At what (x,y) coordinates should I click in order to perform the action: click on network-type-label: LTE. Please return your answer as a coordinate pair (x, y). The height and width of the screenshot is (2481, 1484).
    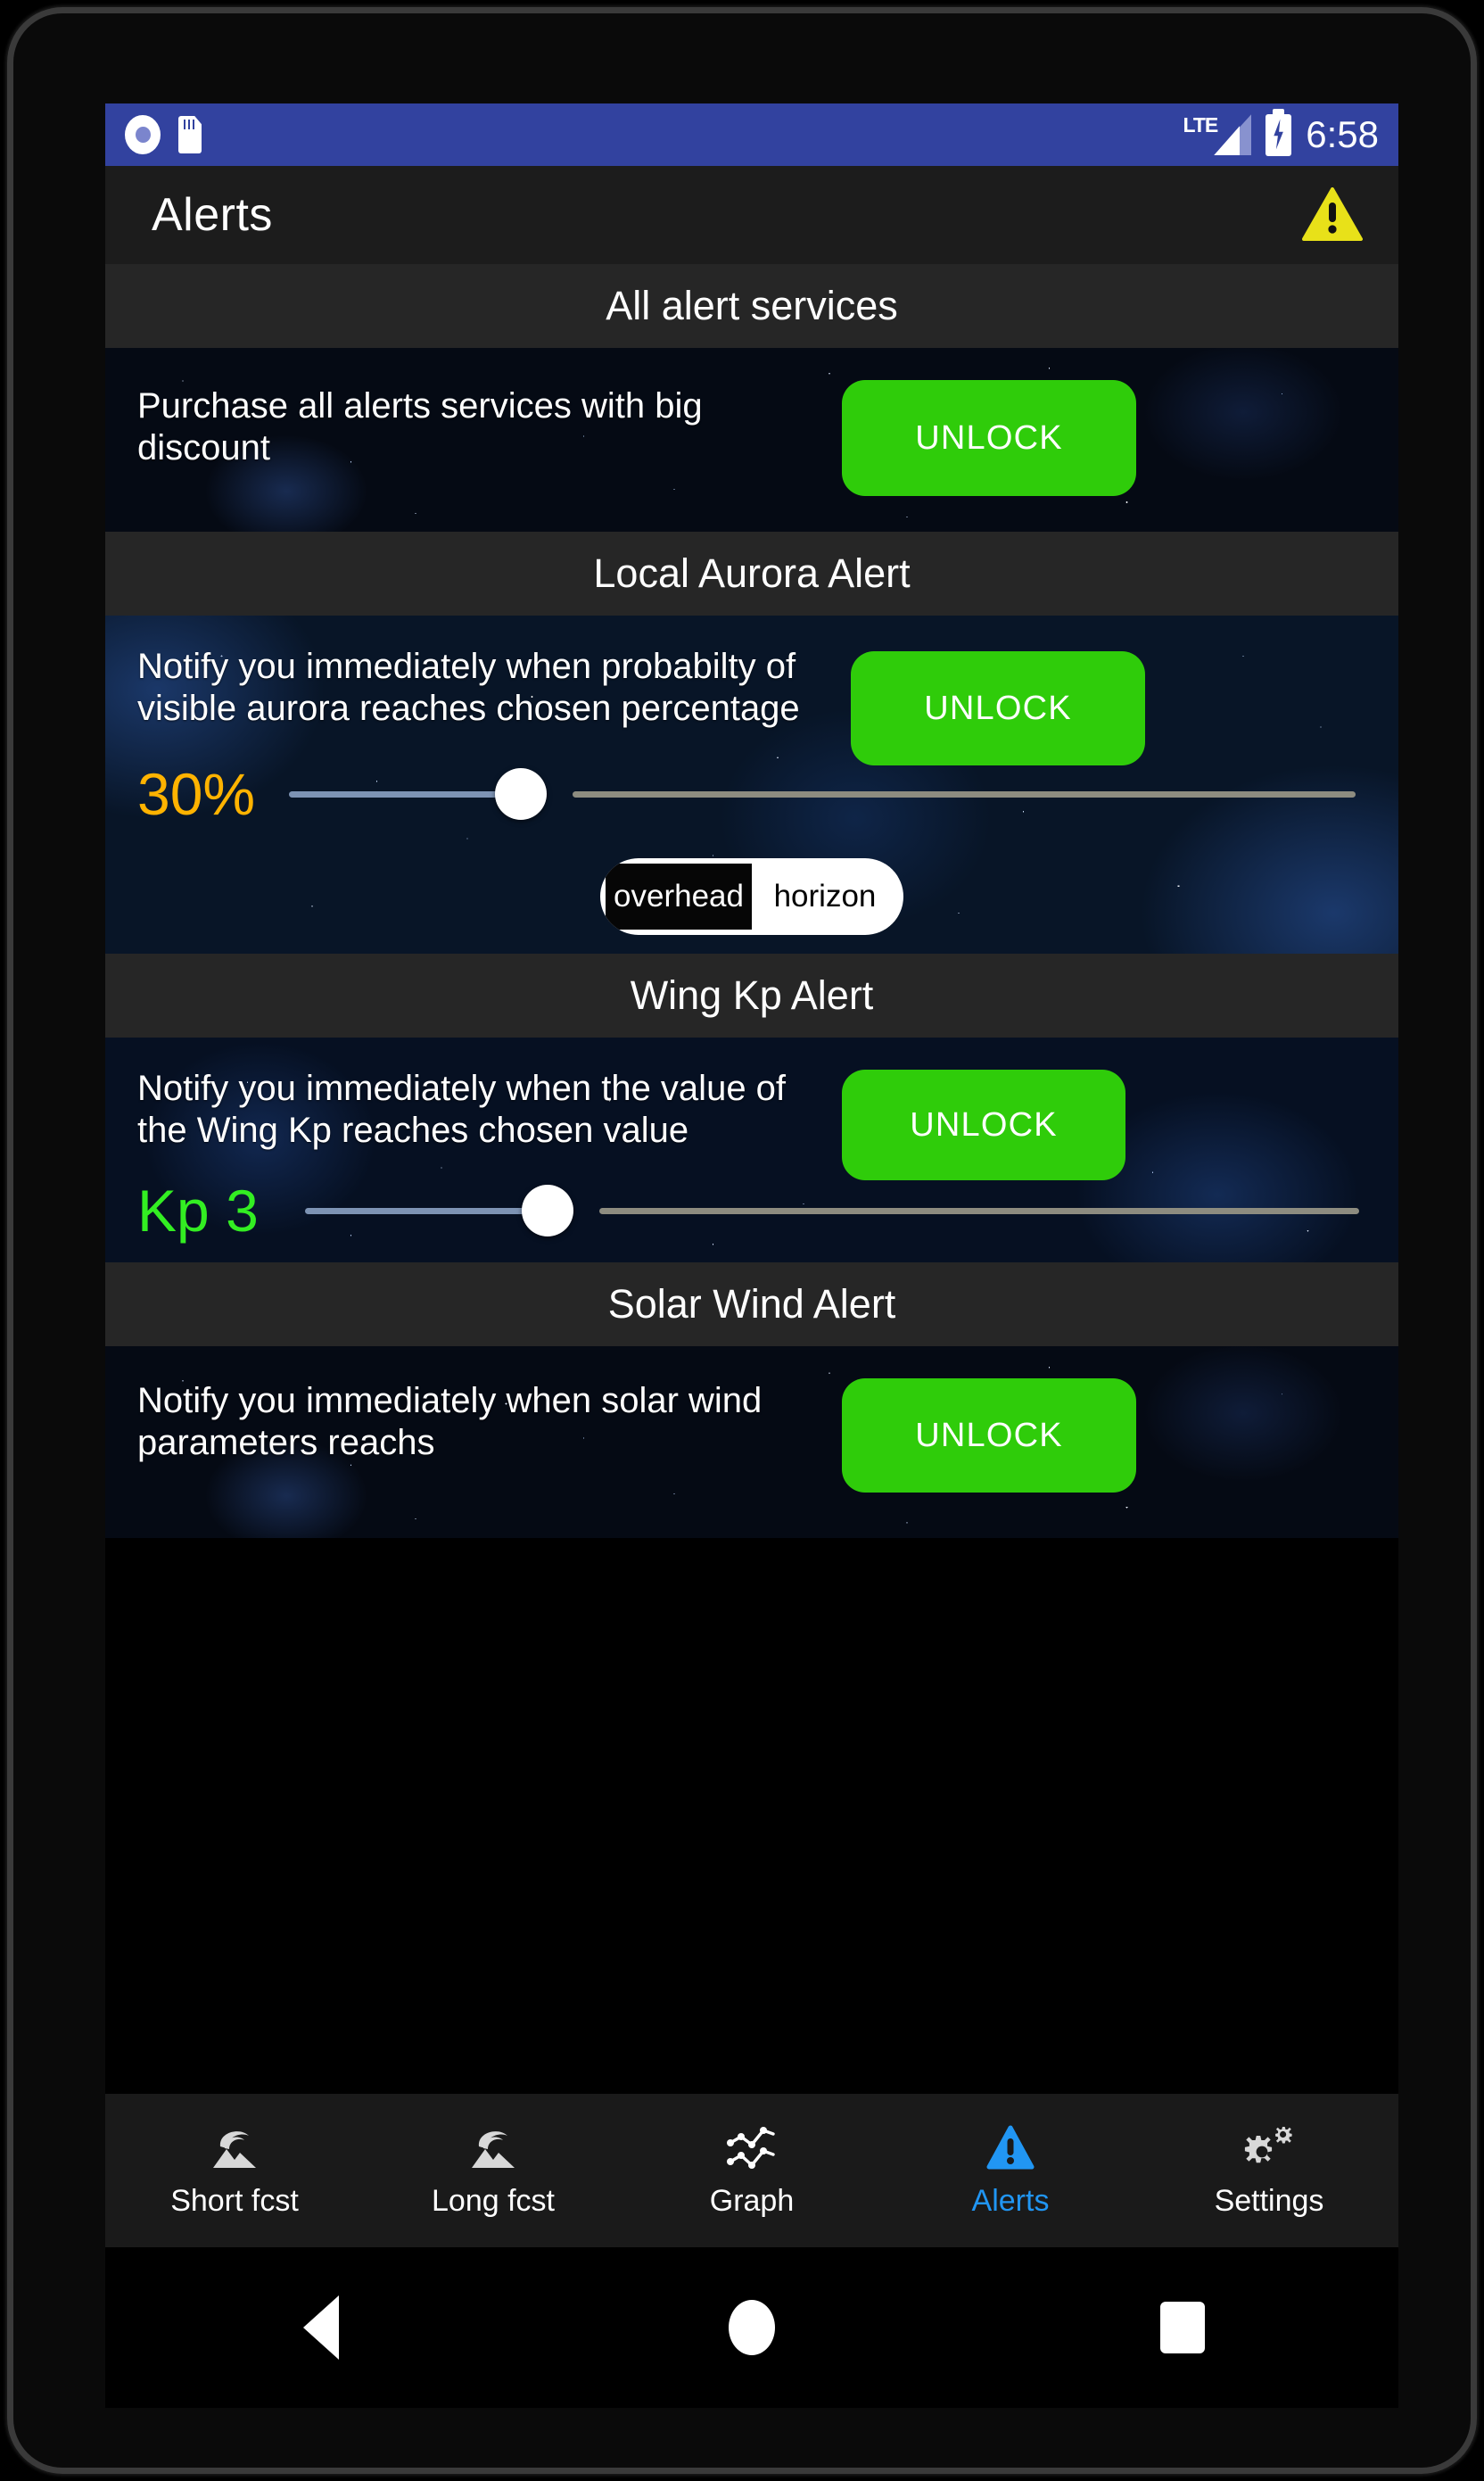
    Looking at the image, I should click on (1201, 124).